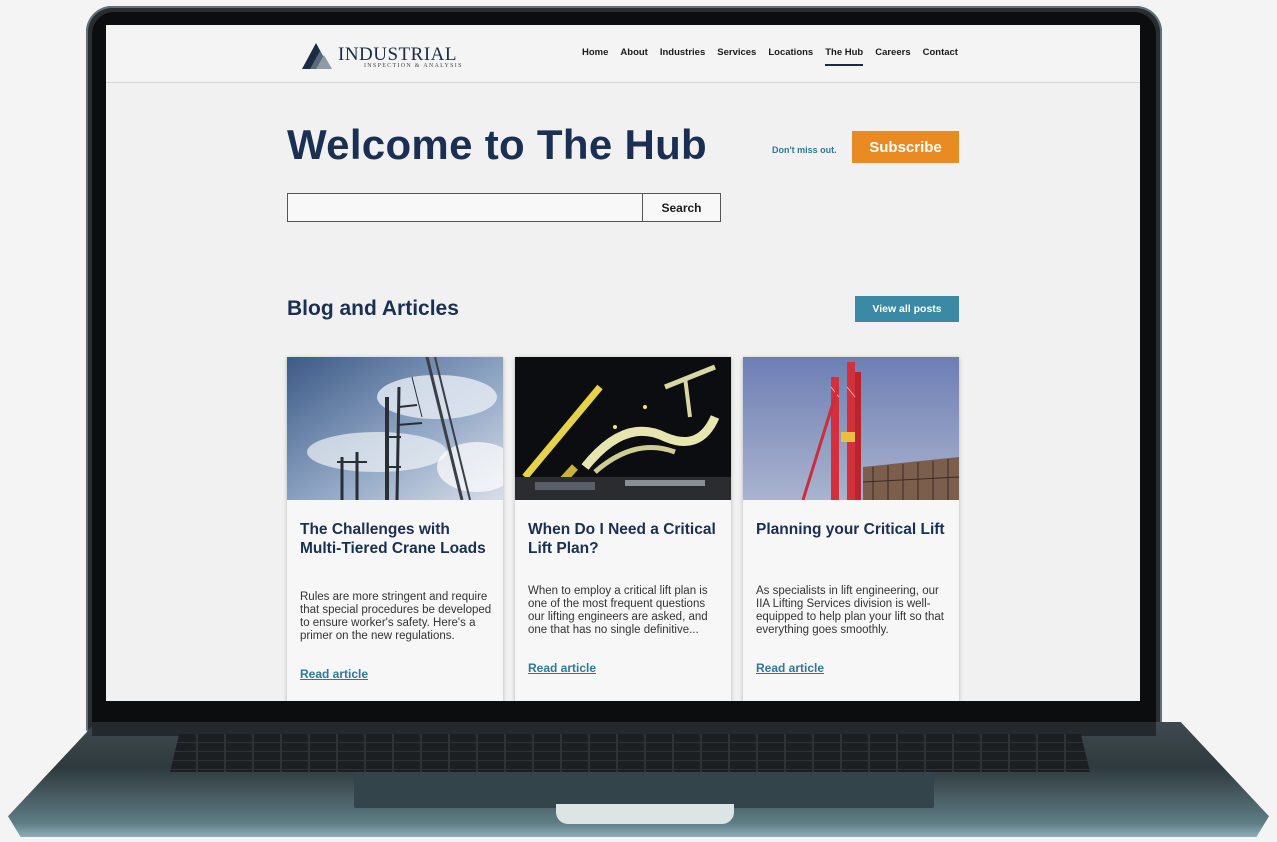 Image resolution: width=1277 pixels, height=842 pixels. Describe the element at coordinates (905, 147) in the screenshot. I see `subscribe-button: Subscribe` at that location.